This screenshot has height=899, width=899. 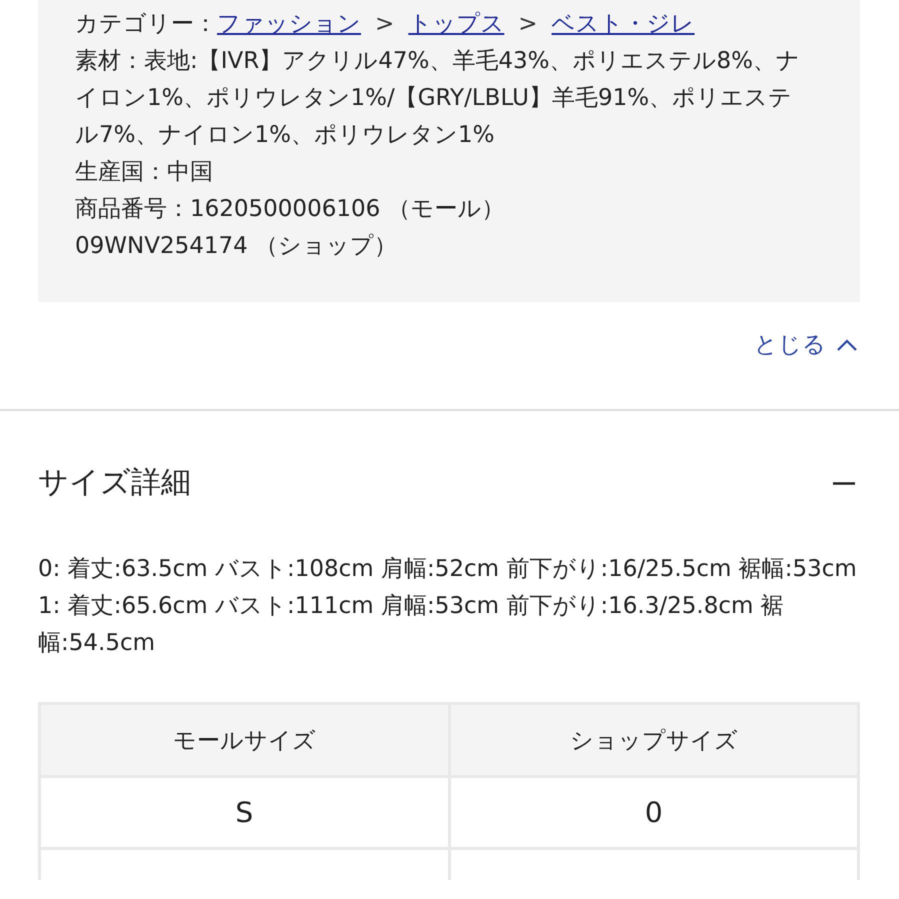 I want to click on size-detail-text: 1: 着丈:65.6cm バスト:111cm 肩幅:53cm 前下がり:16.3/25.8cm 裾幅:54.5cm, so click(x=411, y=625).